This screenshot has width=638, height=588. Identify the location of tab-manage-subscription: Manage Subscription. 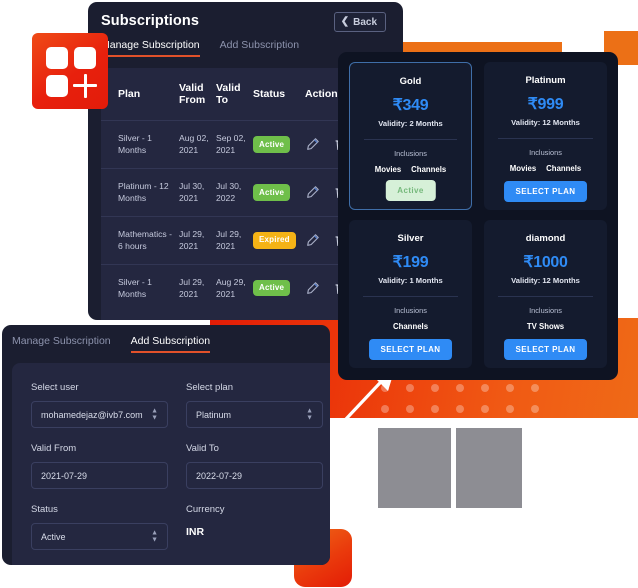
(150, 48).